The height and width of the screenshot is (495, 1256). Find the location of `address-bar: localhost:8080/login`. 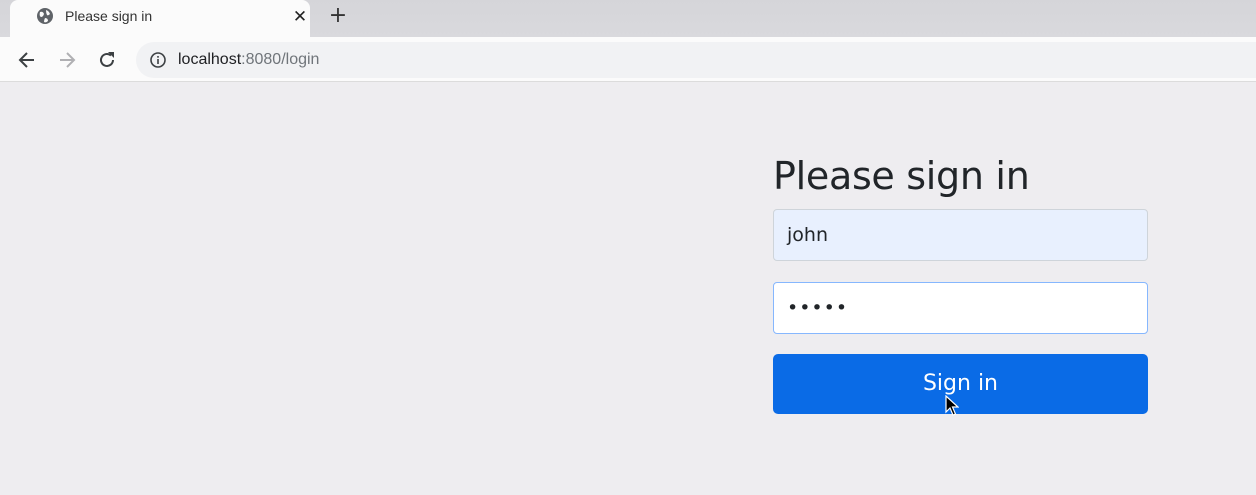

address-bar: localhost:8080/login is located at coordinates (696, 60).